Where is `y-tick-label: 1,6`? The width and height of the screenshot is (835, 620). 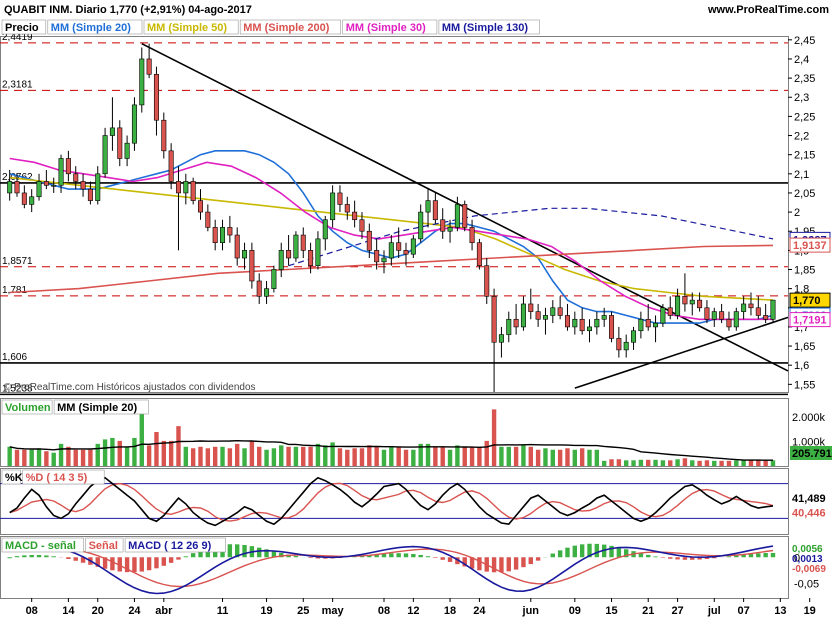
y-tick-label: 1,6 is located at coordinates (801, 366).